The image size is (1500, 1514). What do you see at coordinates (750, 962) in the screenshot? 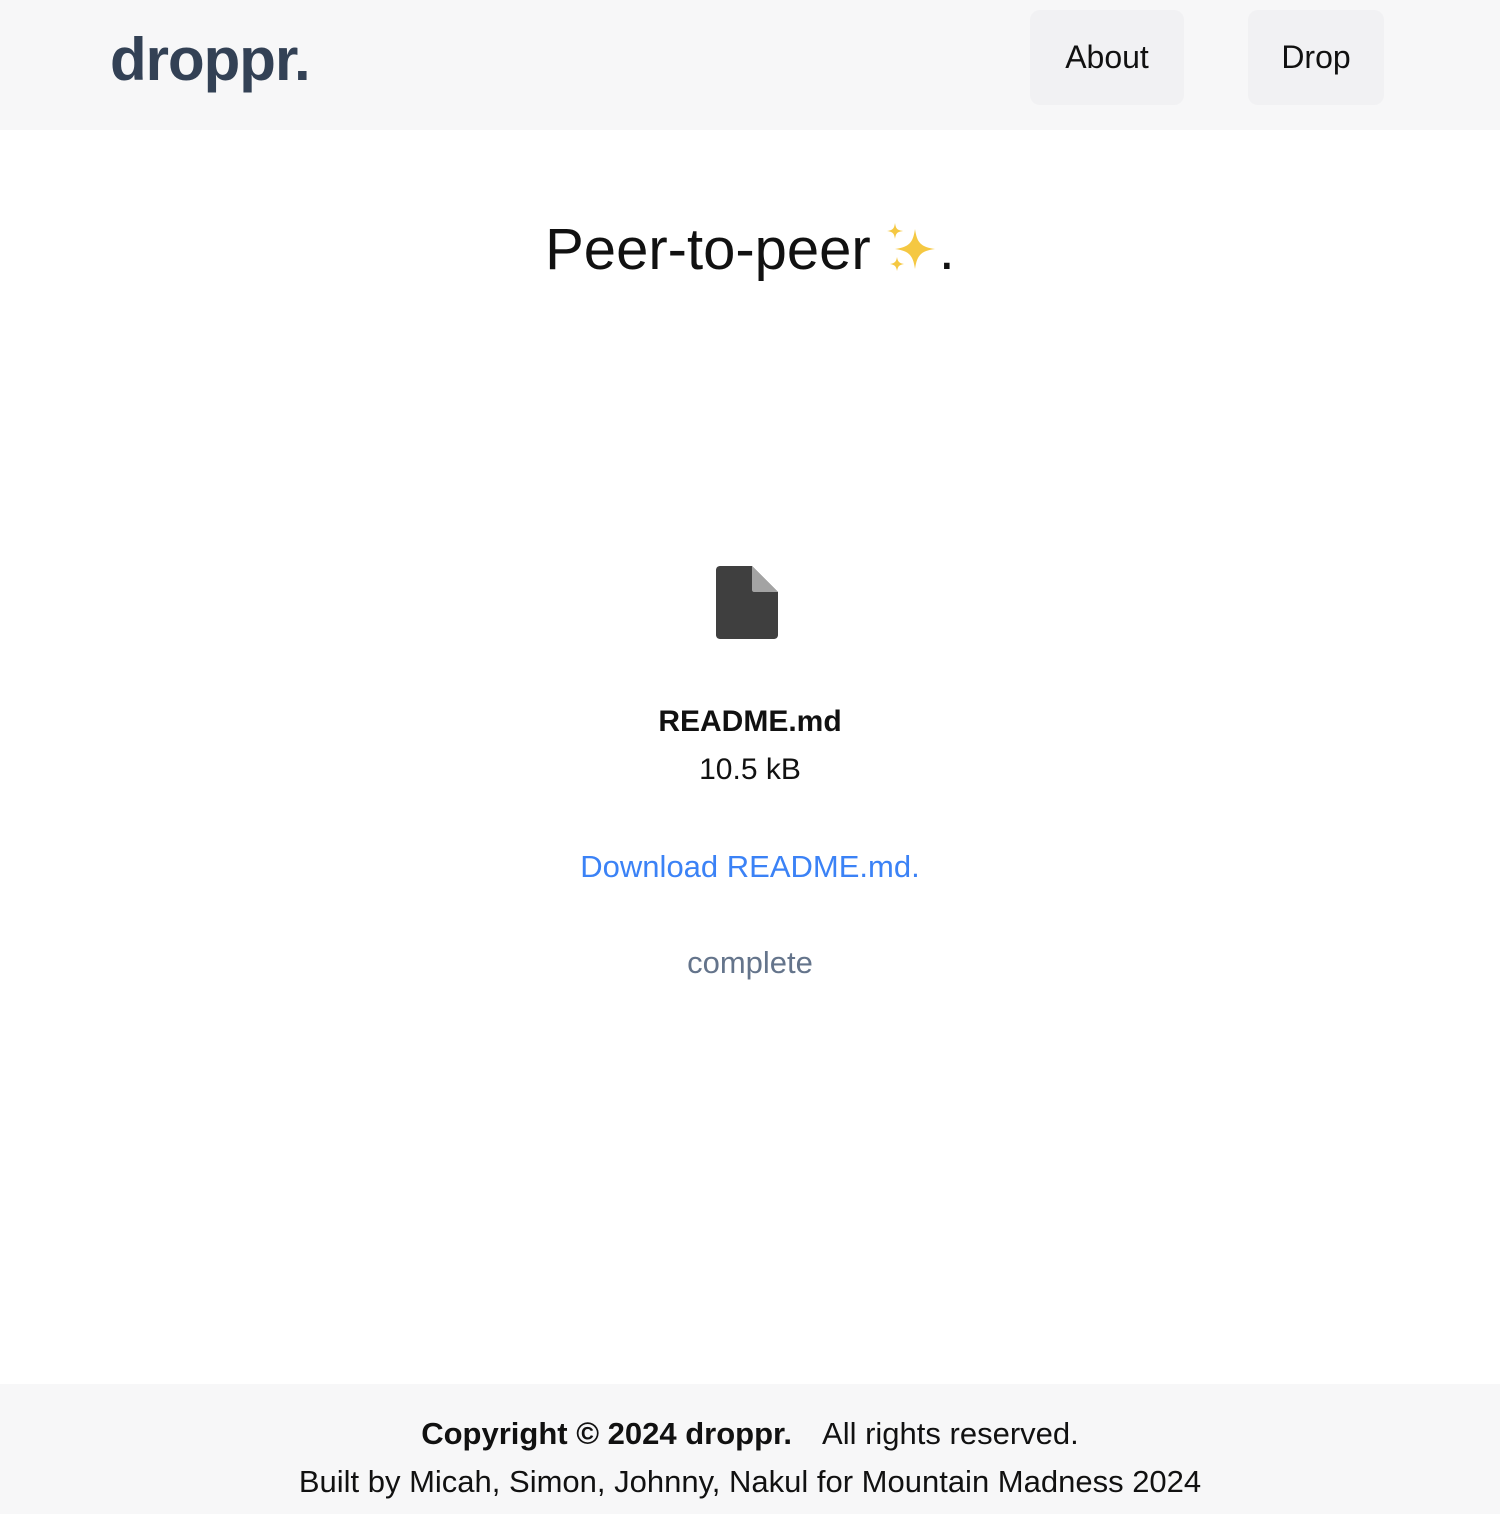
I see `transfer-status: complete` at bounding box center [750, 962].